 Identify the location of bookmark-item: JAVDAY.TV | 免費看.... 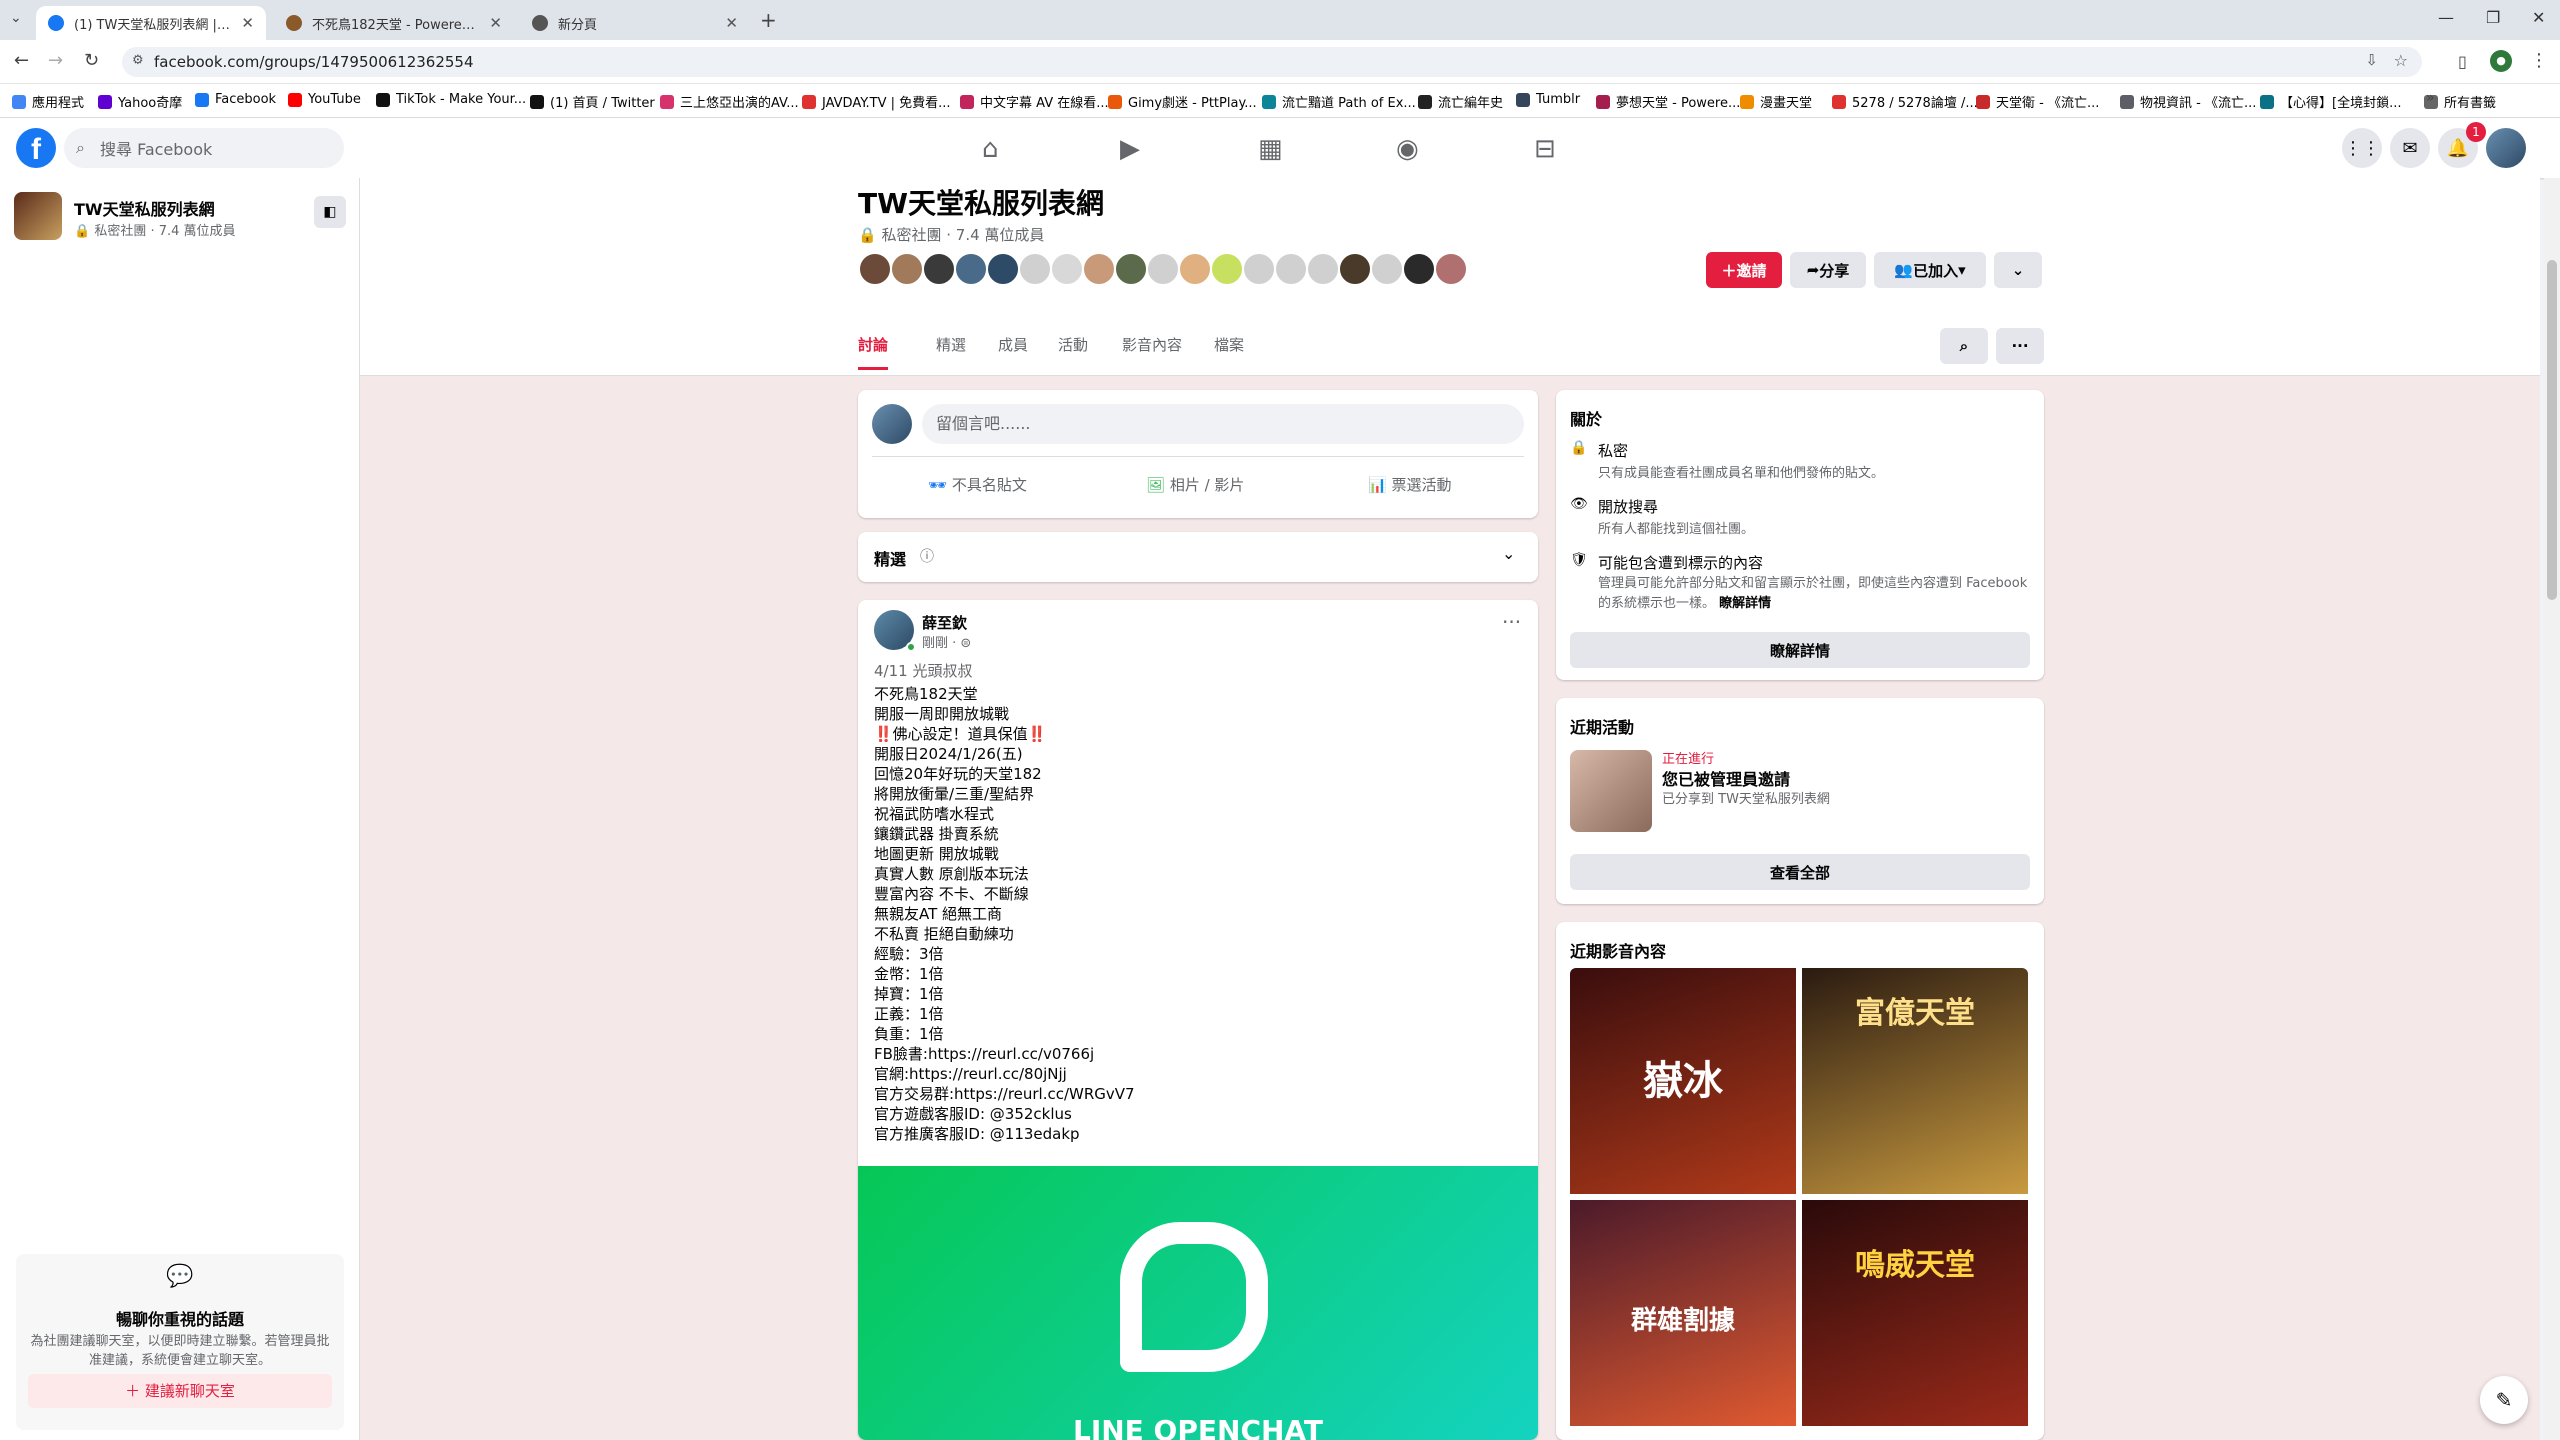
(876, 101).